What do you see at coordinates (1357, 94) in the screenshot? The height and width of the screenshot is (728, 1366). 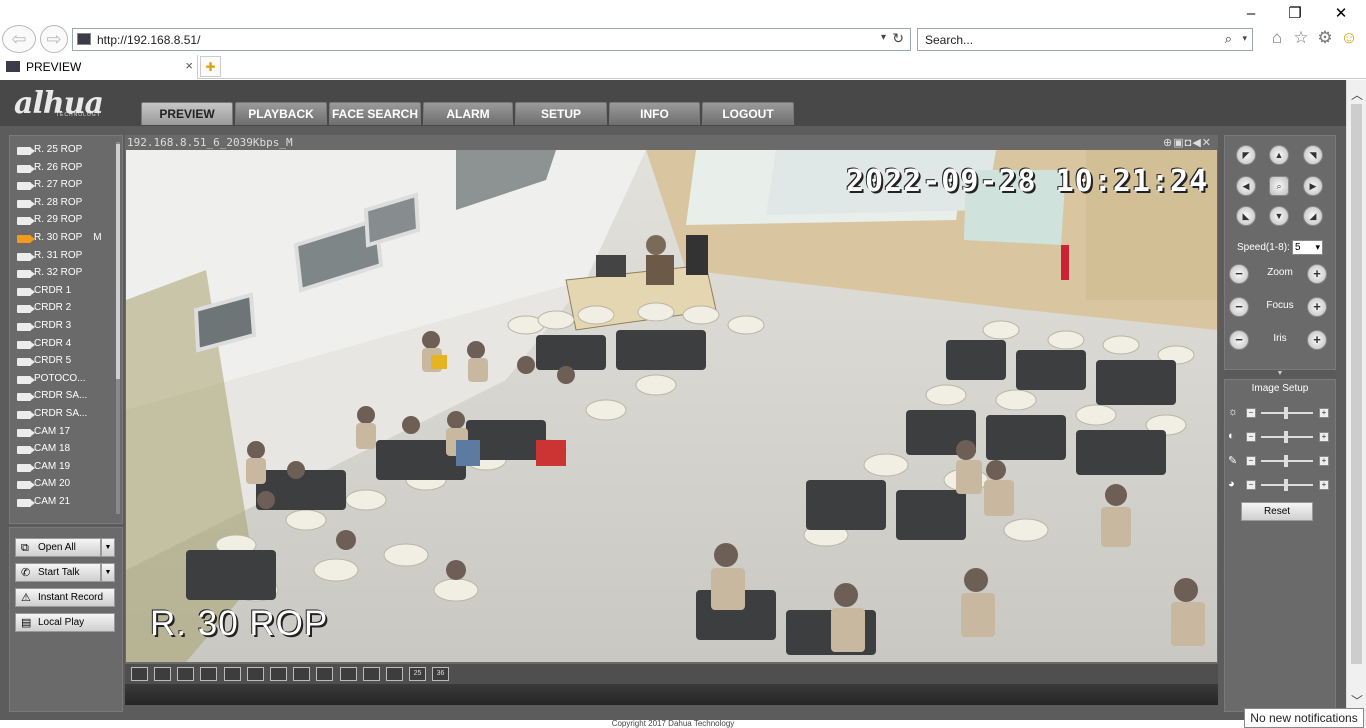 I see `scroll-up-icon: ︿` at bounding box center [1357, 94].